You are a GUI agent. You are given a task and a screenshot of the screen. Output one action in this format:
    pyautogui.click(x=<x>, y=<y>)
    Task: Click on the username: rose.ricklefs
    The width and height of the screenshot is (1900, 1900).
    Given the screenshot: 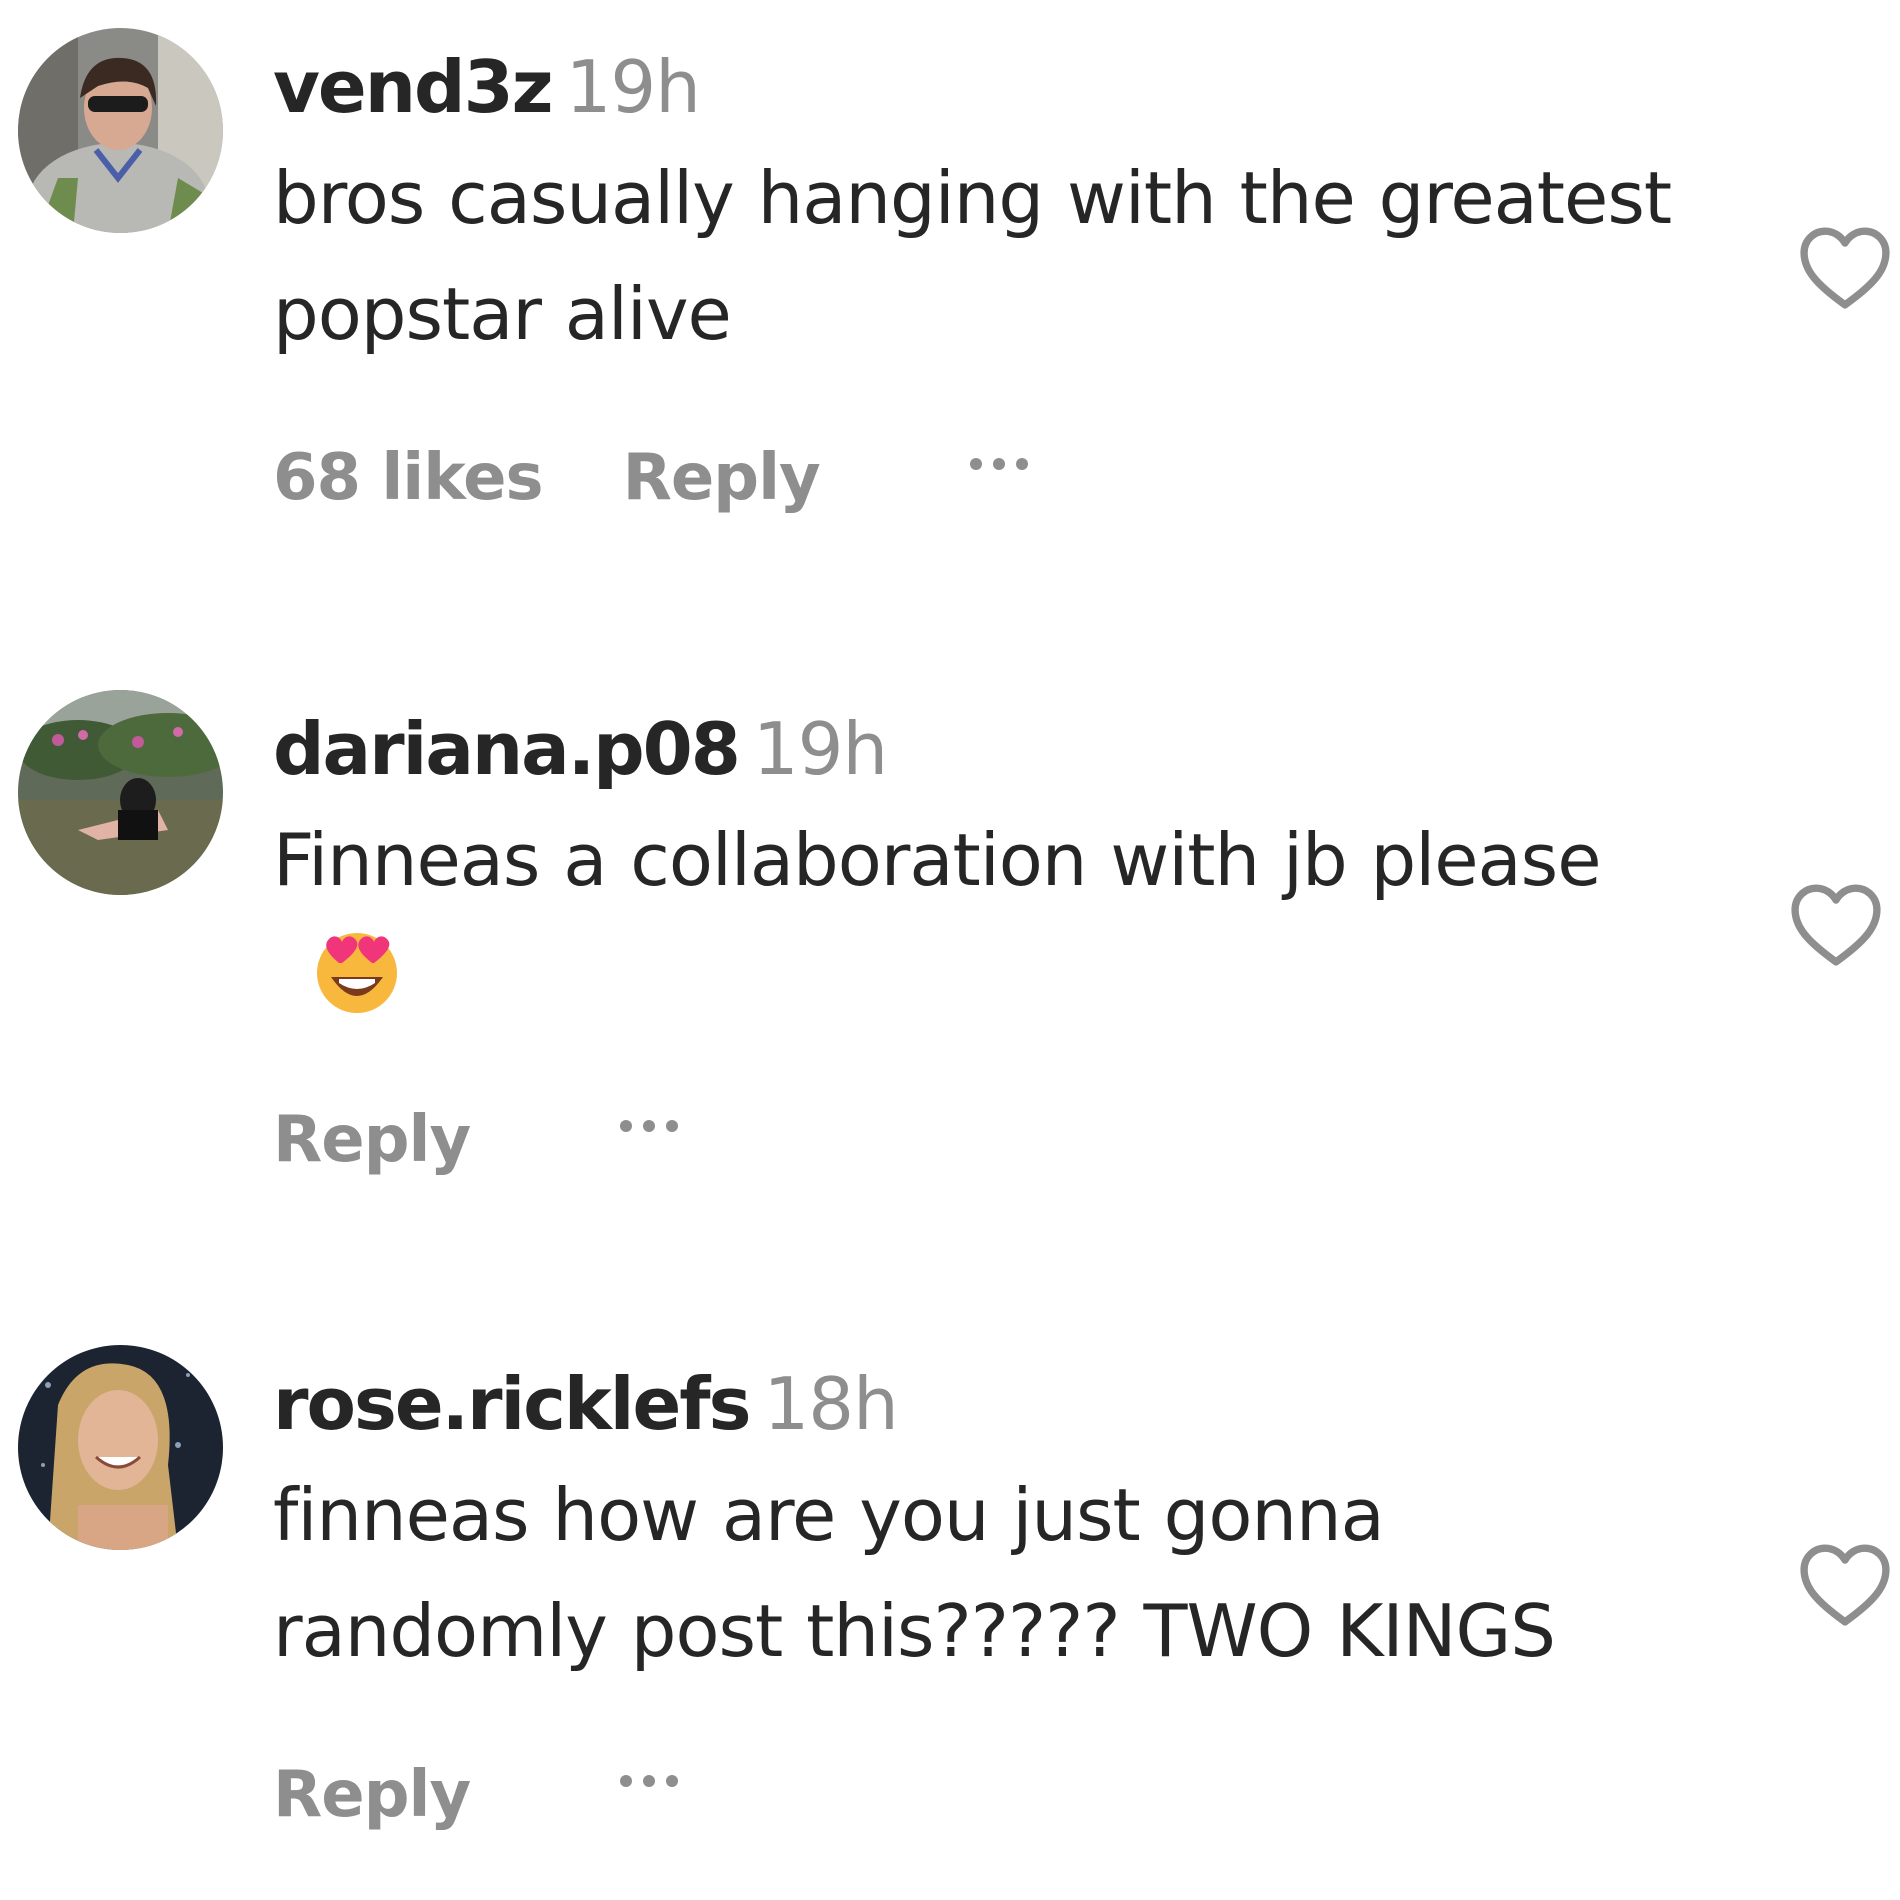 What is the action you would take?
    pyautogui.click(x=512, y=1404)
    